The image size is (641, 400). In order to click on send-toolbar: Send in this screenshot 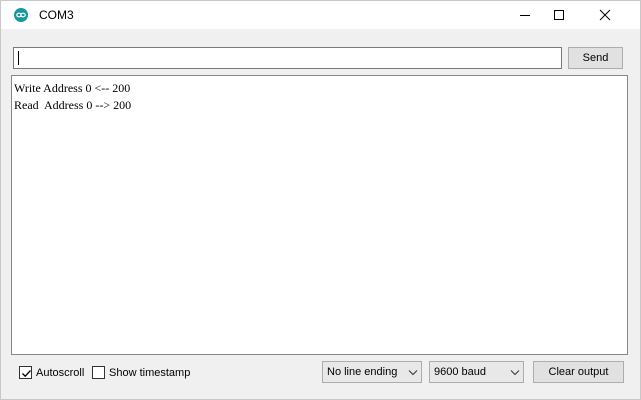, I will do `click(320, 52)`.